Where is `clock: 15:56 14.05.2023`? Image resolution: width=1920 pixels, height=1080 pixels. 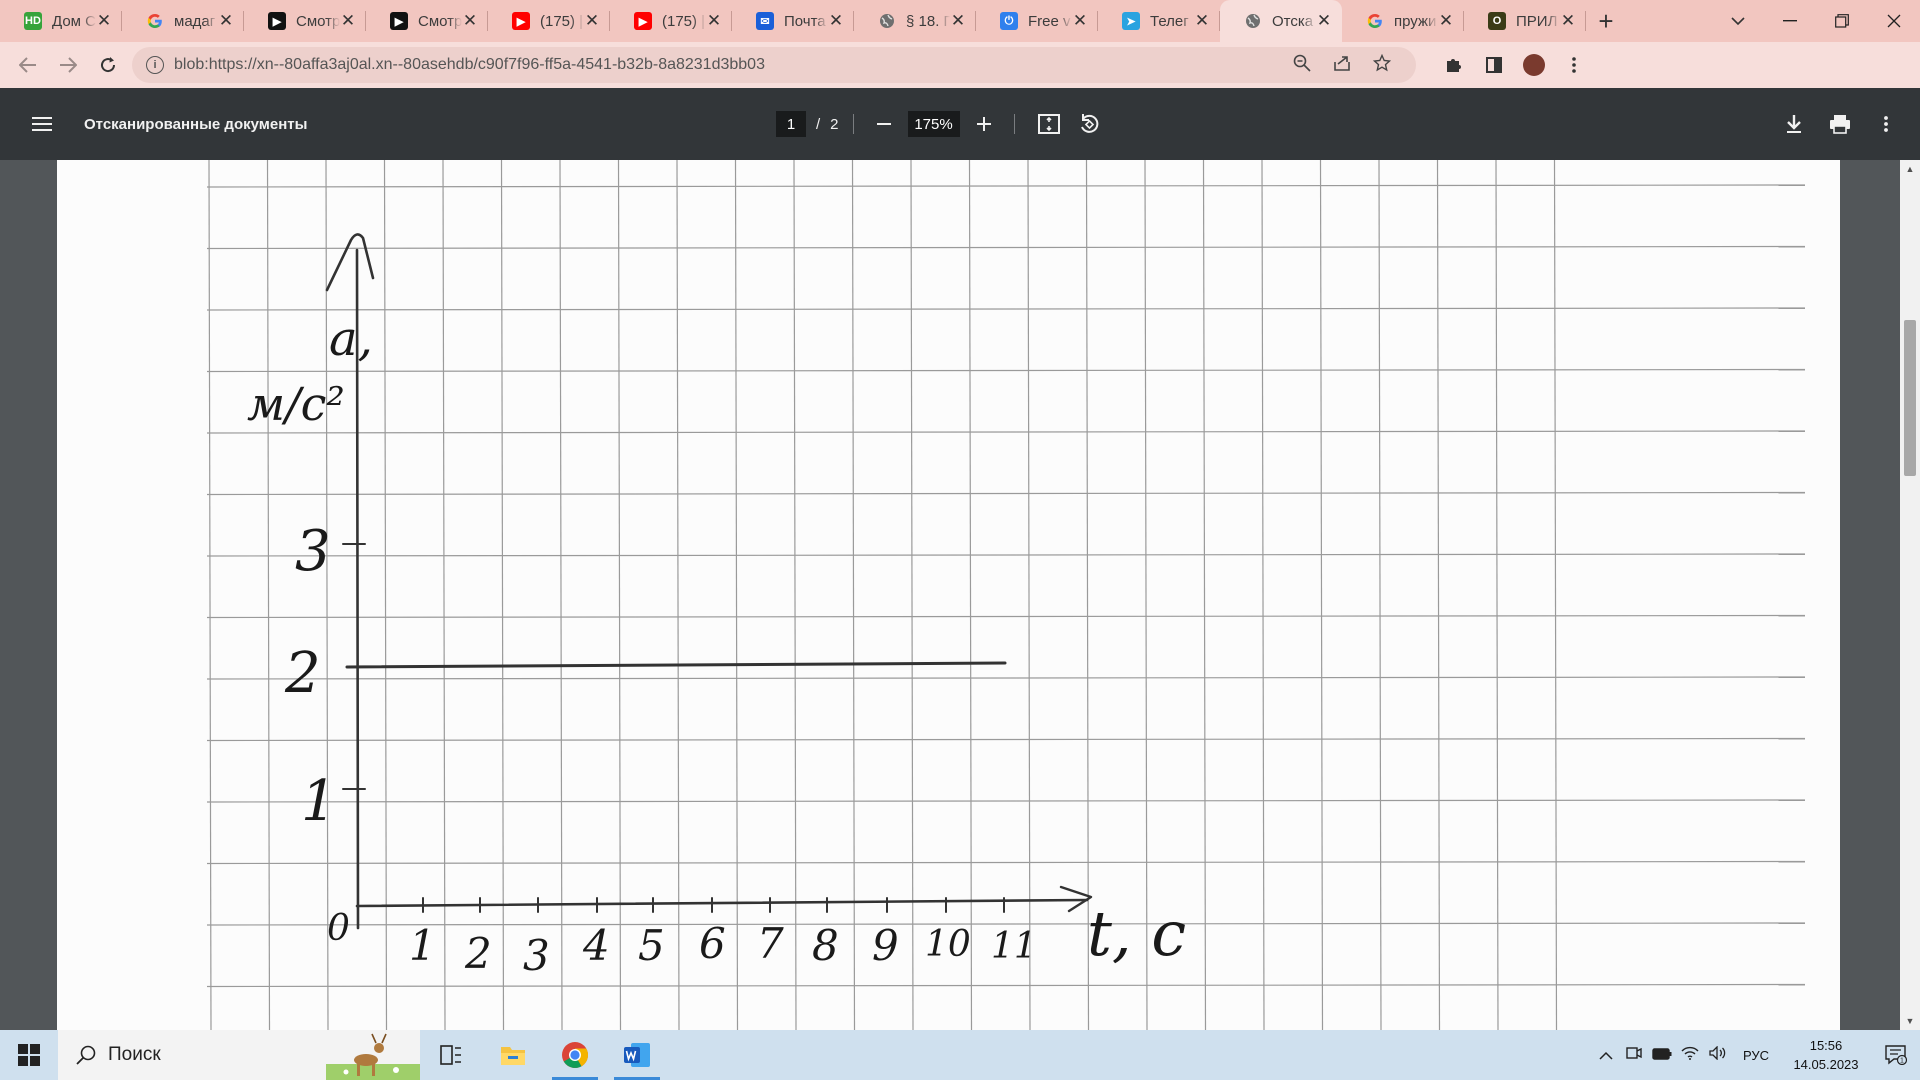
clock: 15:56 14.05.2023 is located at coordinates (1826, 1055).